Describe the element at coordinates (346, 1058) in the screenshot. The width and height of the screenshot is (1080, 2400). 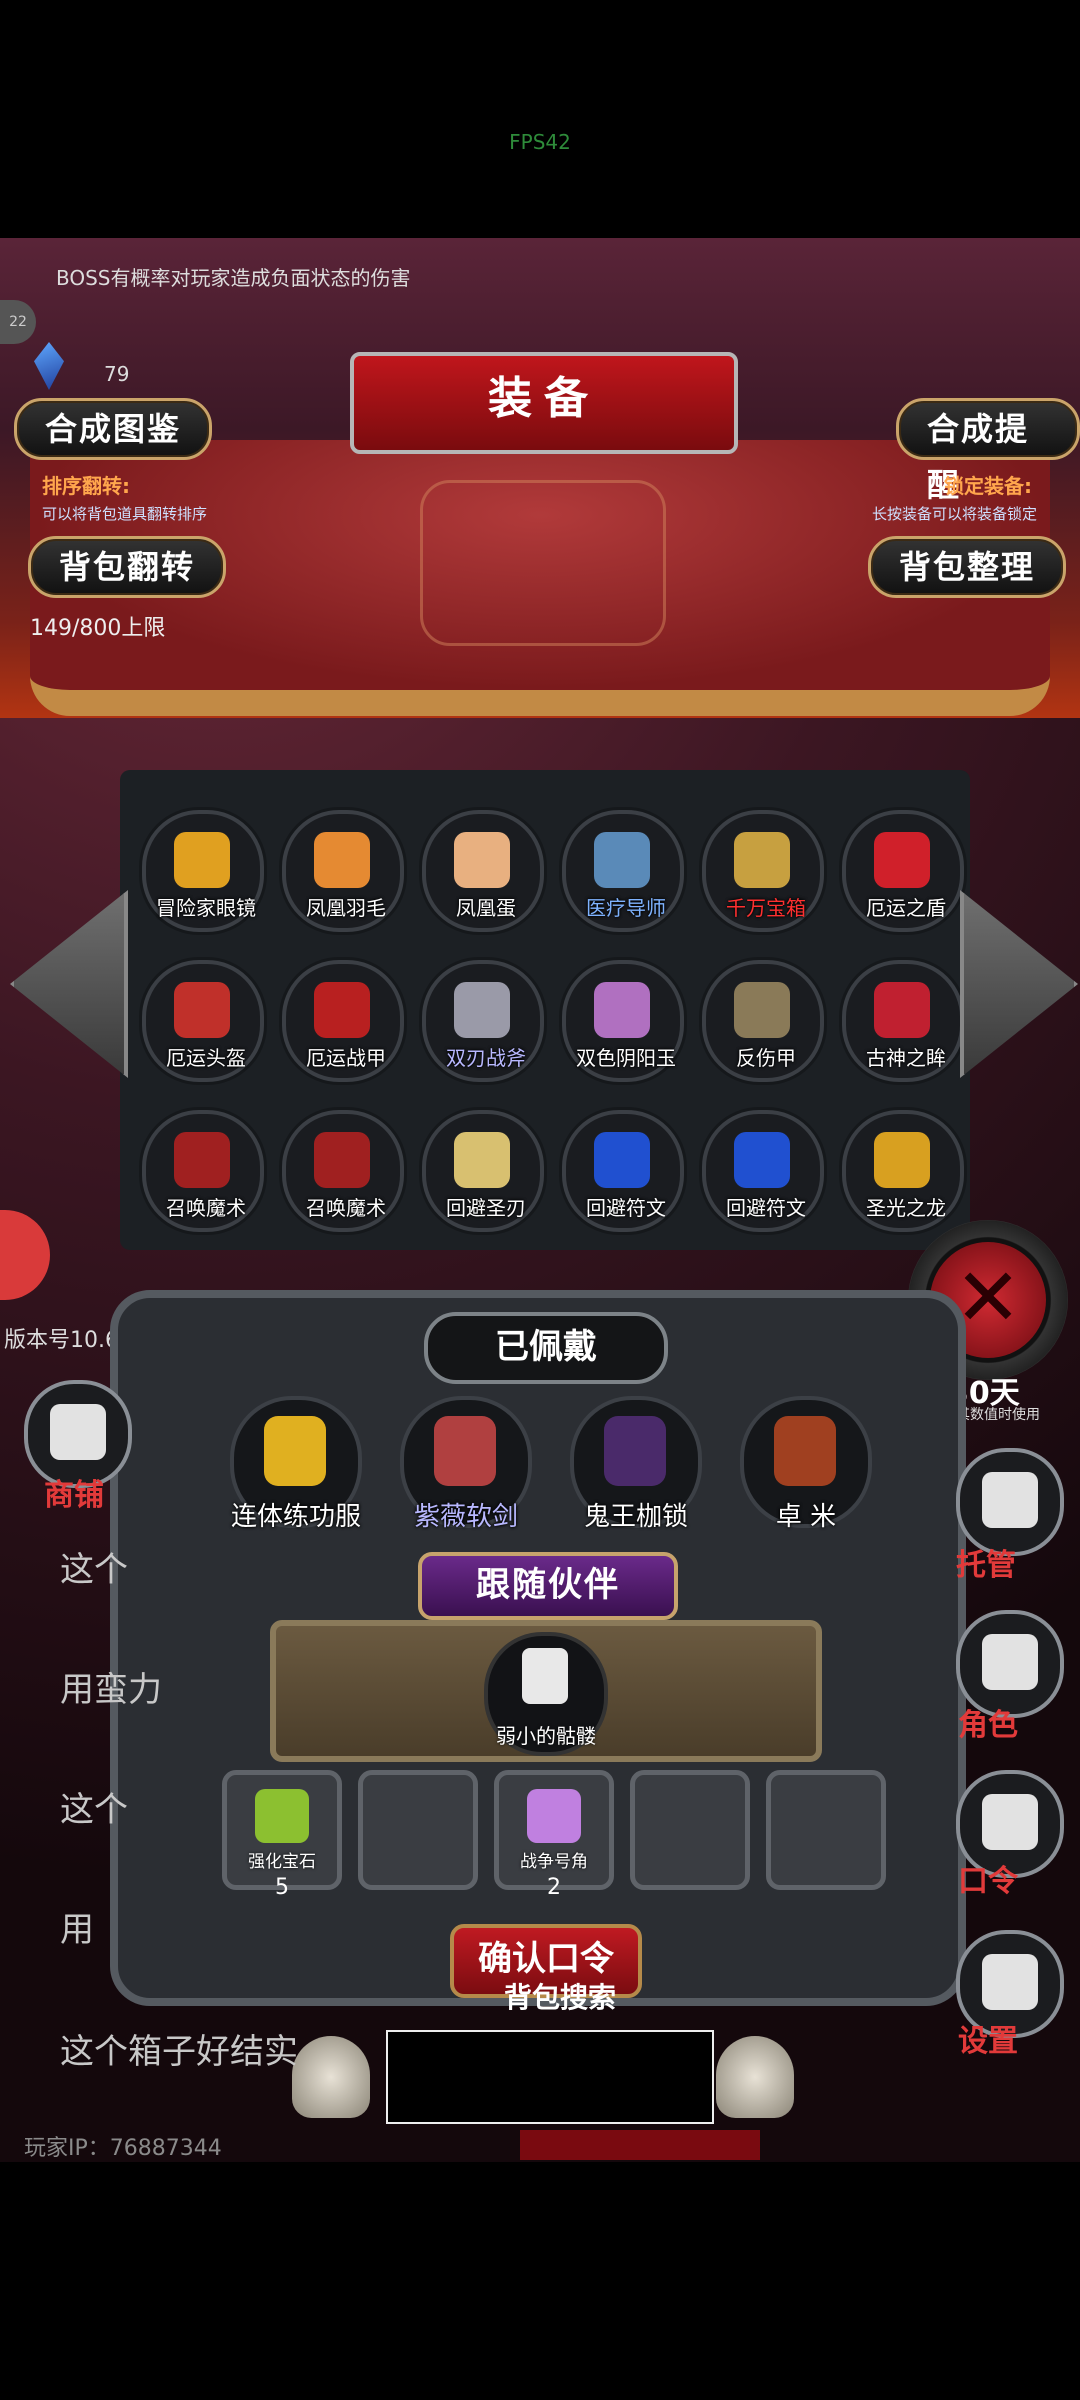
I see `item-label: 厄运战甲` at that location.